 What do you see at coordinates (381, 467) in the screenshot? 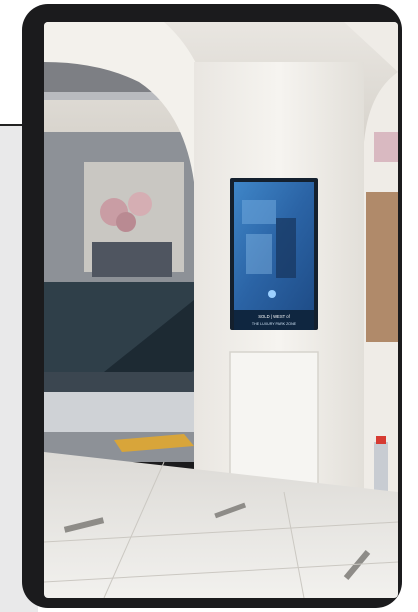
I see `fire-extinguisher` at bounding box center [381, 467].